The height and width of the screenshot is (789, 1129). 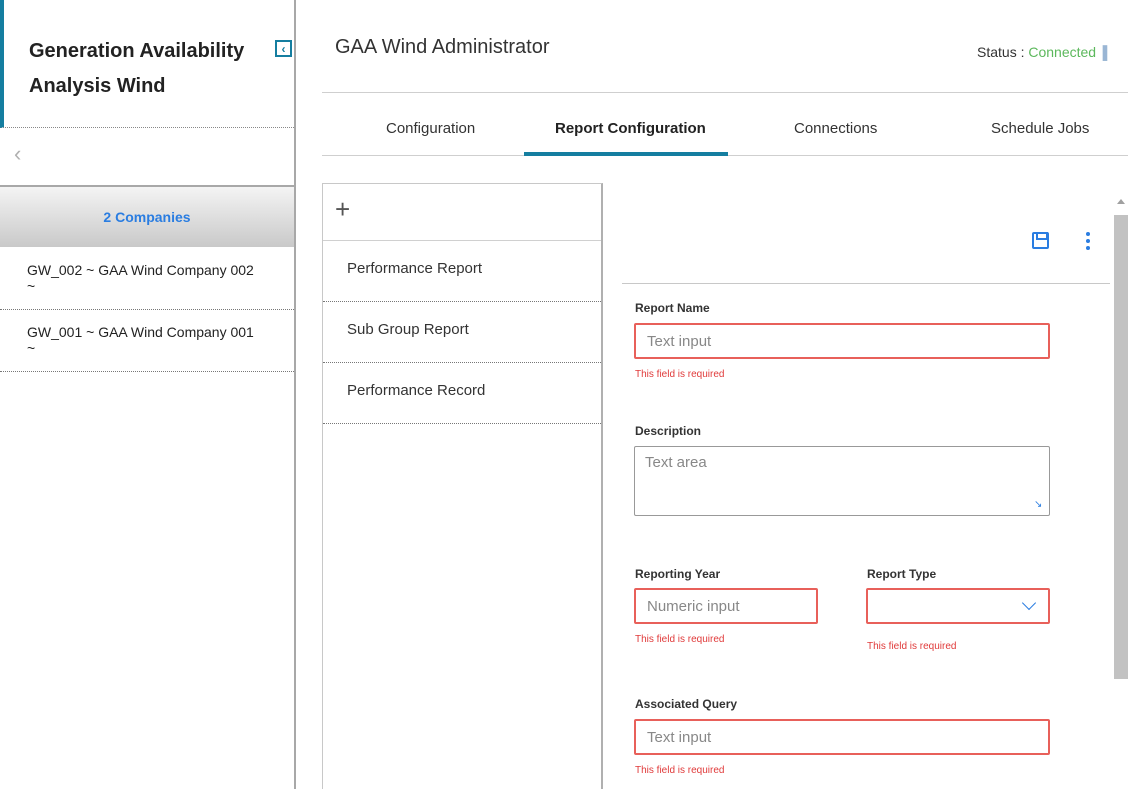 I want to click on companies-count-label: 2 Companies, so click(x=147, y=217).